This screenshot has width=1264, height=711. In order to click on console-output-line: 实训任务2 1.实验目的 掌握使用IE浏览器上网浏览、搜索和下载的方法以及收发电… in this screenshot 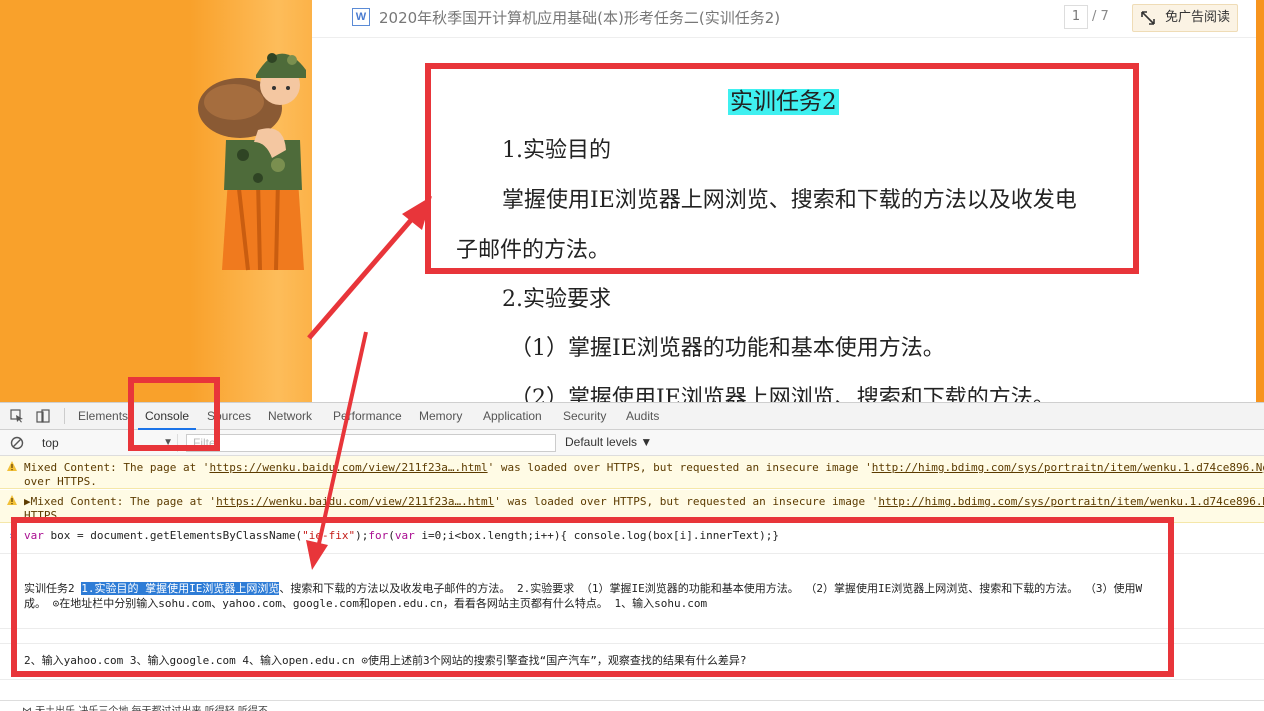, I will do `click(583, 588)`.